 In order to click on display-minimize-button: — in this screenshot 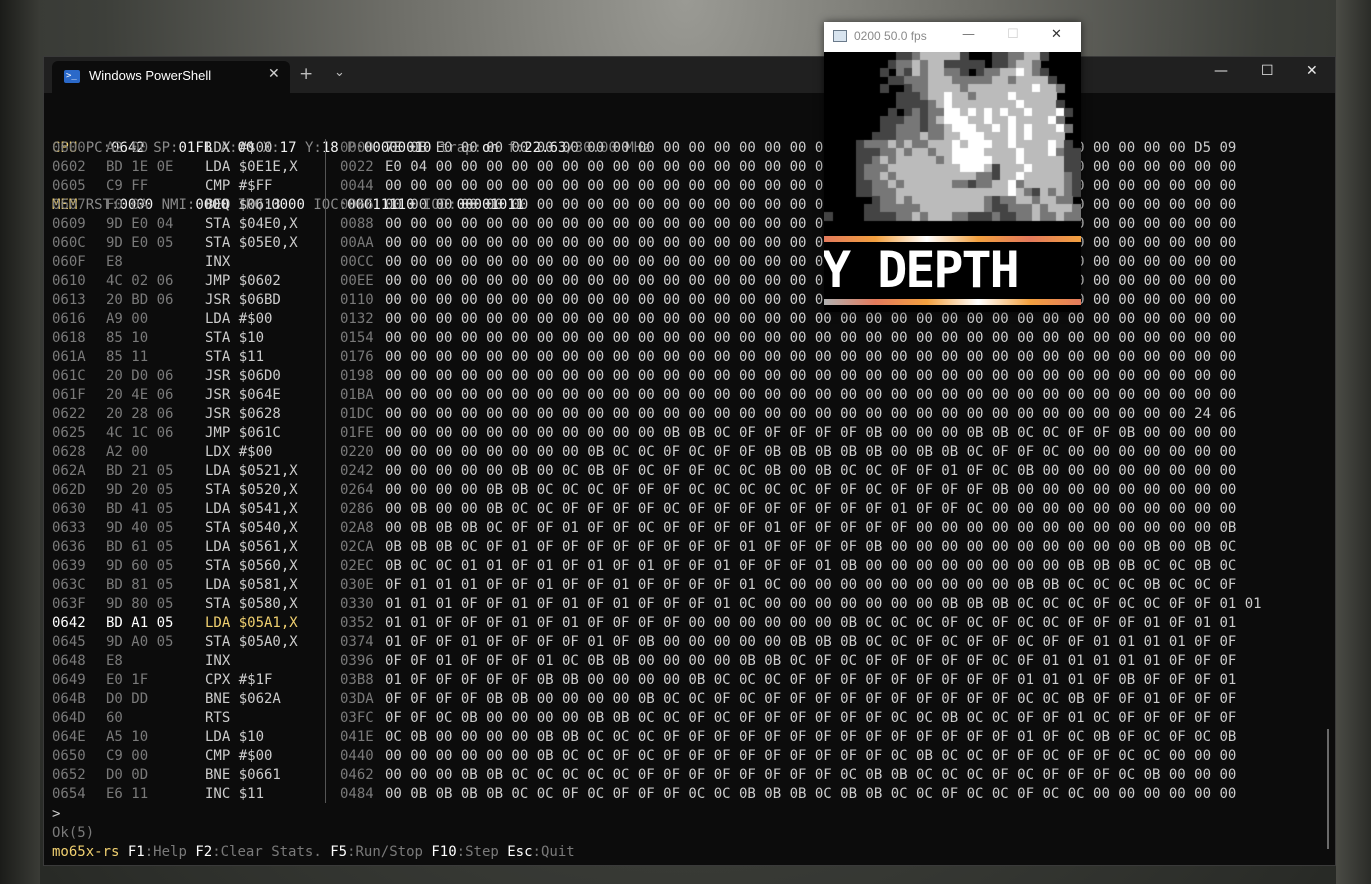, I will do `click(968, 34)`.